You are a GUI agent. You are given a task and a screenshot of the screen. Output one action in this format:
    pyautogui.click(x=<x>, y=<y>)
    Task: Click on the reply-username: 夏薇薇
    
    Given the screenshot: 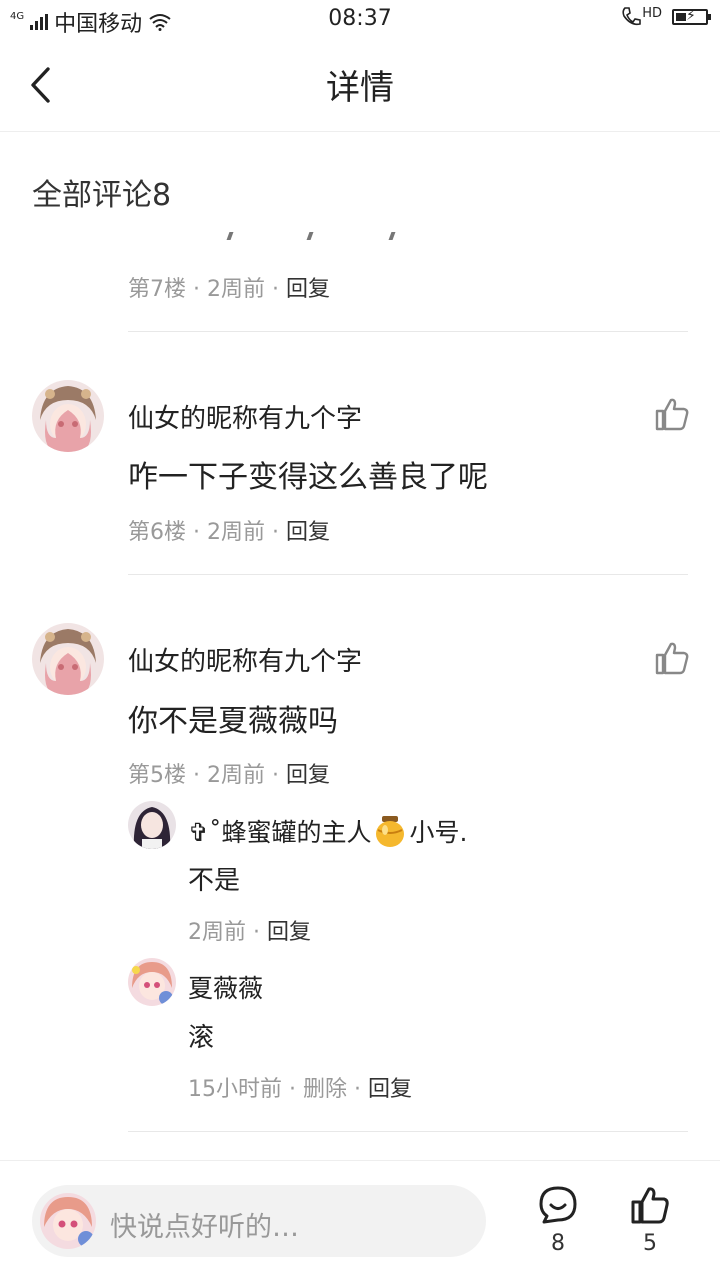 What is the action you would take?
    pyautogui.click(x=225, y=987)
    